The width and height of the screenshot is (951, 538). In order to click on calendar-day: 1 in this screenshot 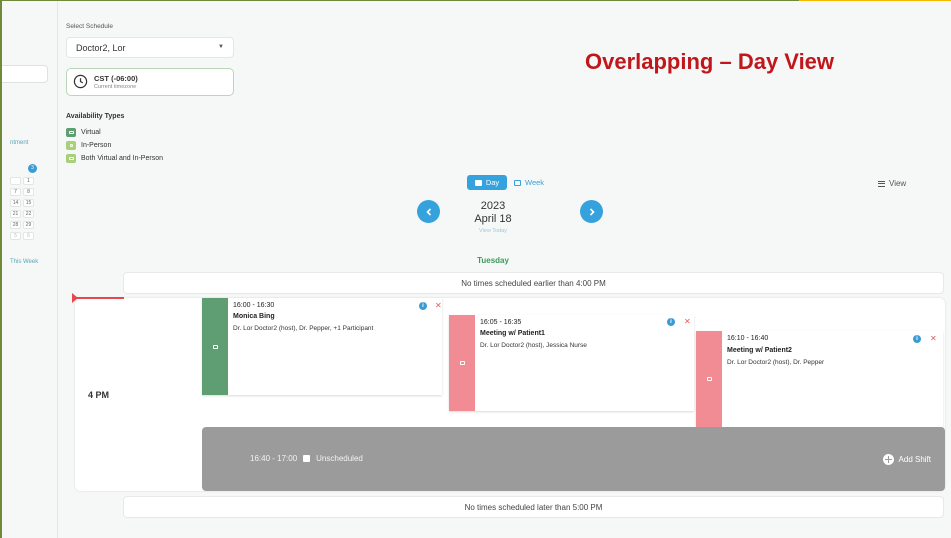, I will do `click(28, 181)`.